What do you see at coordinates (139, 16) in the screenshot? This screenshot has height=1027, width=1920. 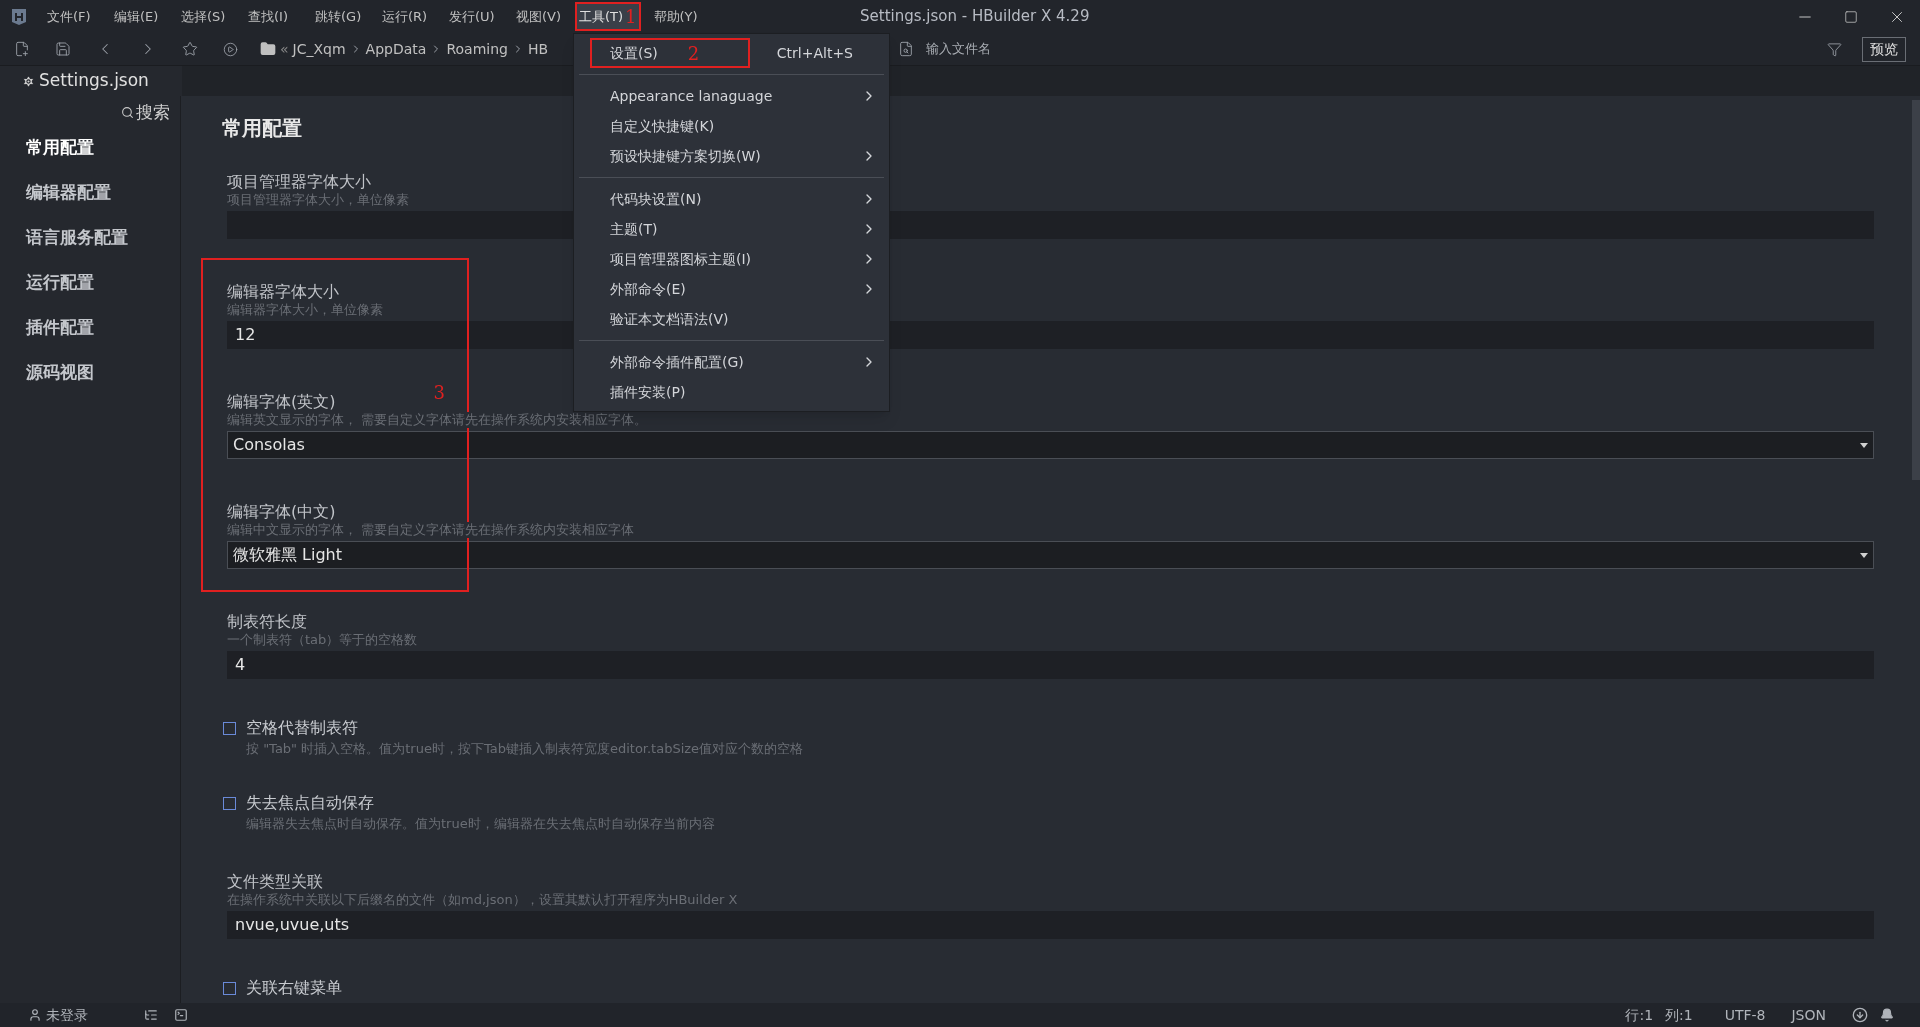 I see `menu-item: 编辑(E)` at bounding box center [139, 16].